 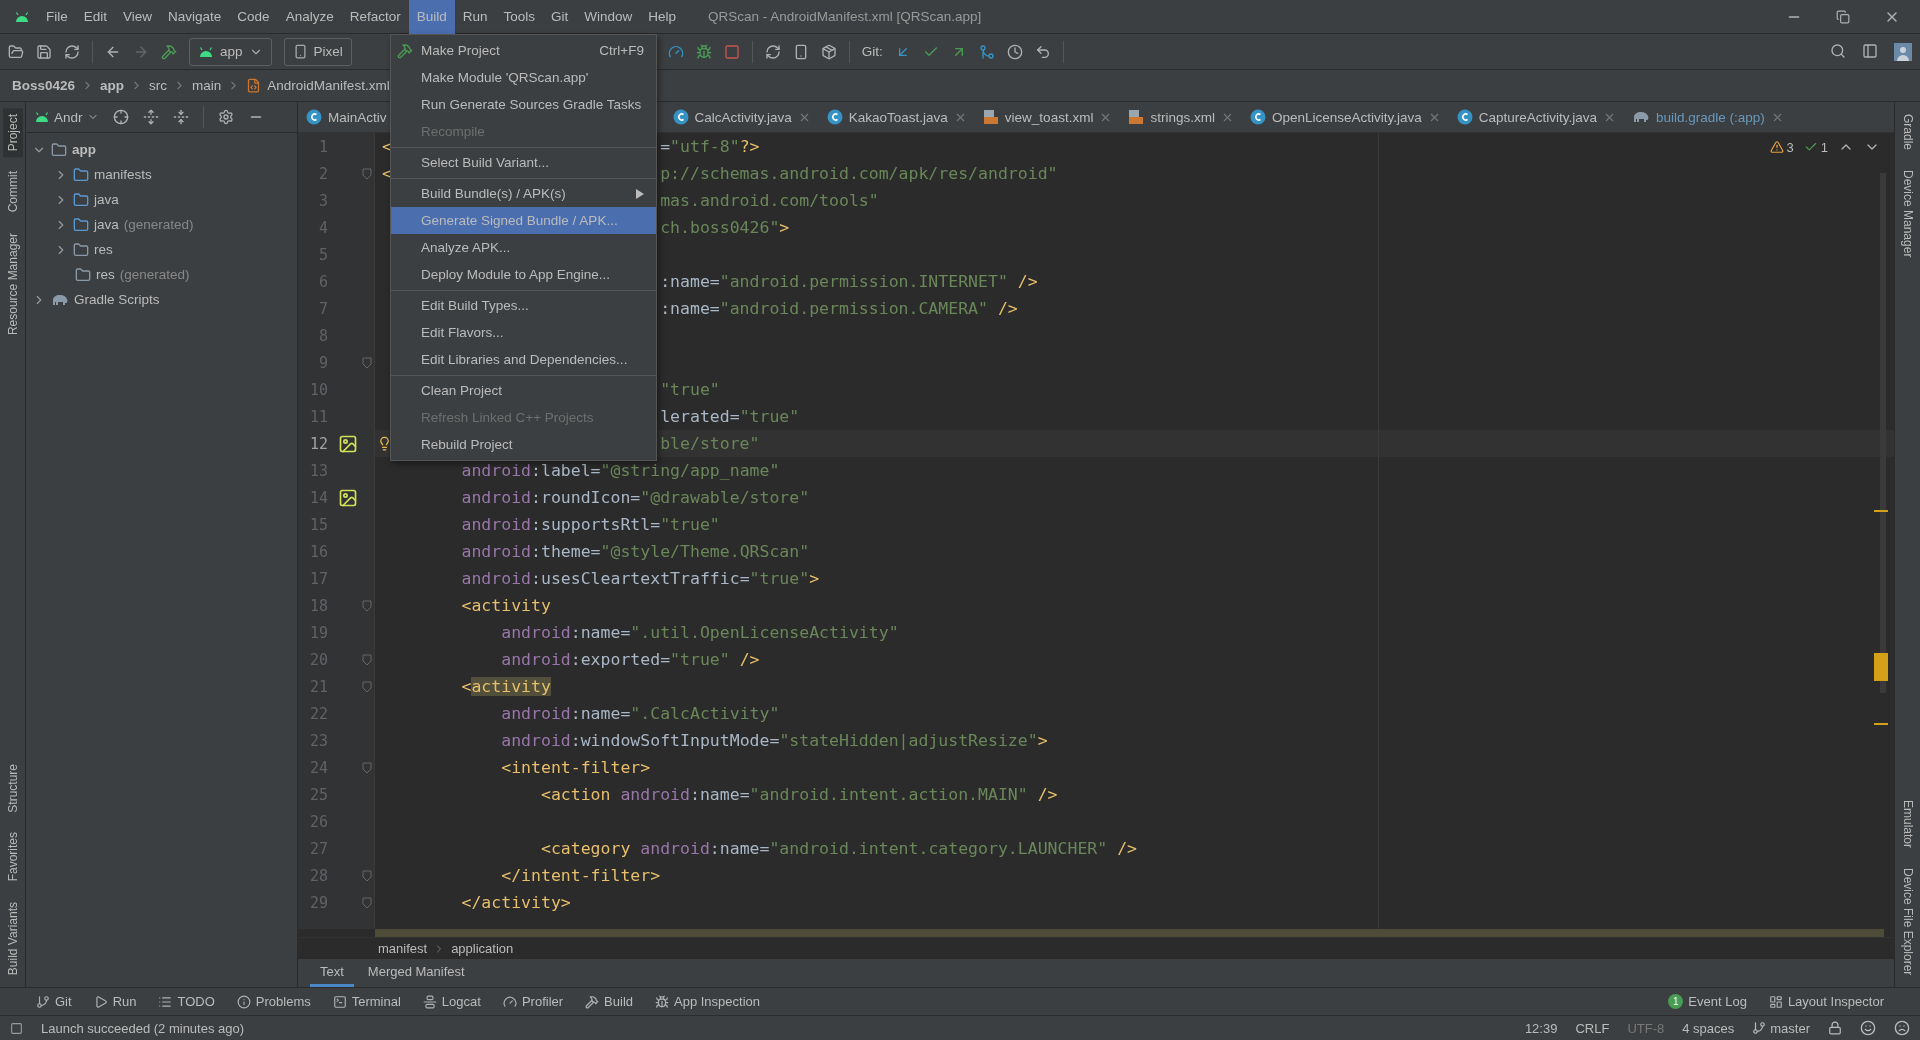 What do you see at coordinates (515, 902) in the screenshot?
I see `code-line: </activity>` at bounding box center [515, 902].